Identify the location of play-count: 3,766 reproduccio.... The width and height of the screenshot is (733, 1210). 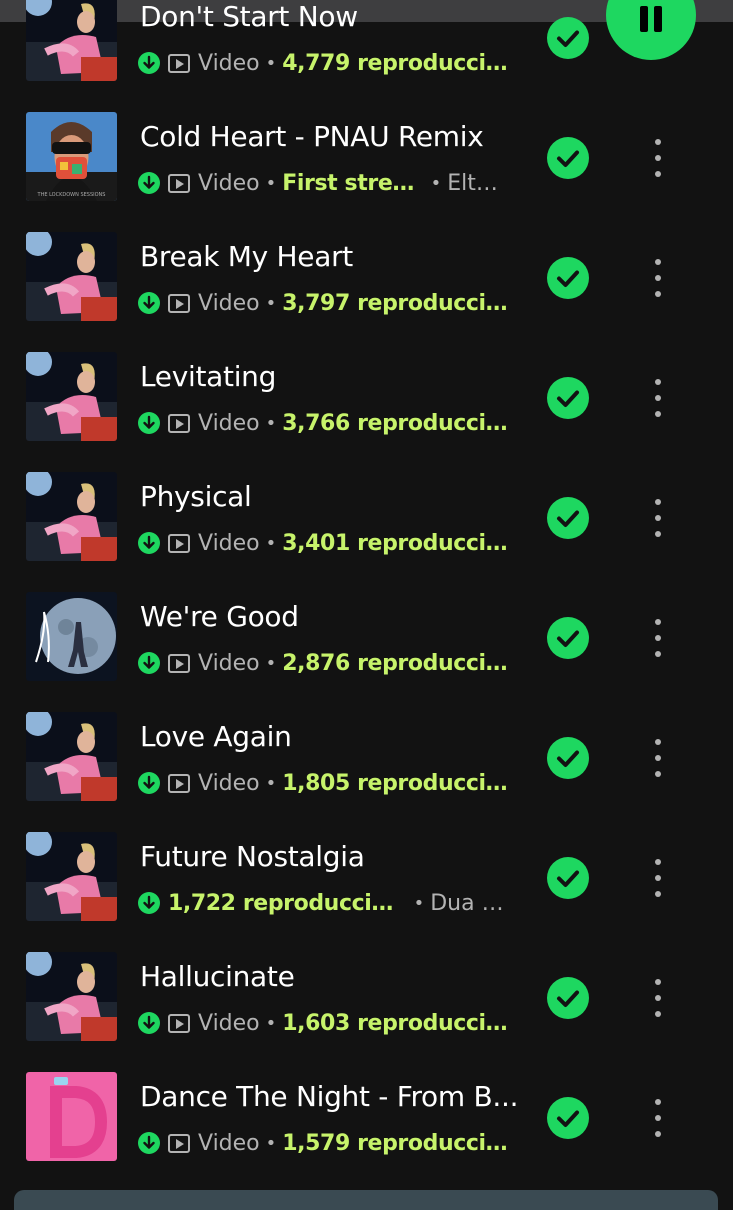
(395, 423).